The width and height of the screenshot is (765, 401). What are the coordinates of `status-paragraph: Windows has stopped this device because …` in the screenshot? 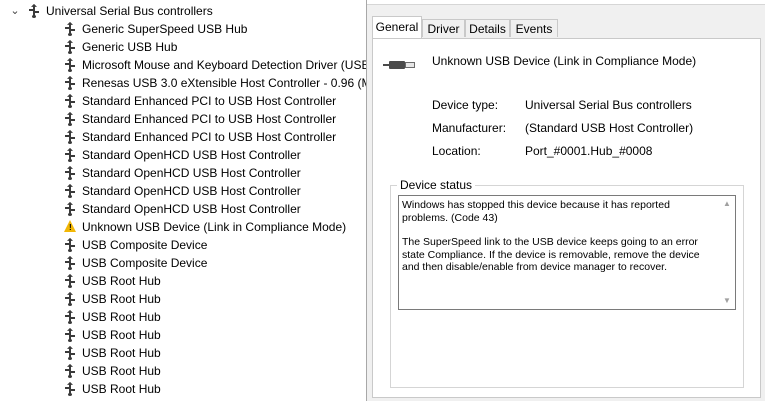 It's located at (536, 211).